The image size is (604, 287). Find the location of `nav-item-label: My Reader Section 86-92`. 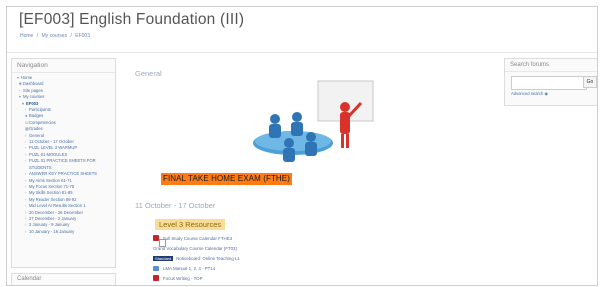

nav-item-label: My Reader Section 86-92 is located at coordinates (53, 199).